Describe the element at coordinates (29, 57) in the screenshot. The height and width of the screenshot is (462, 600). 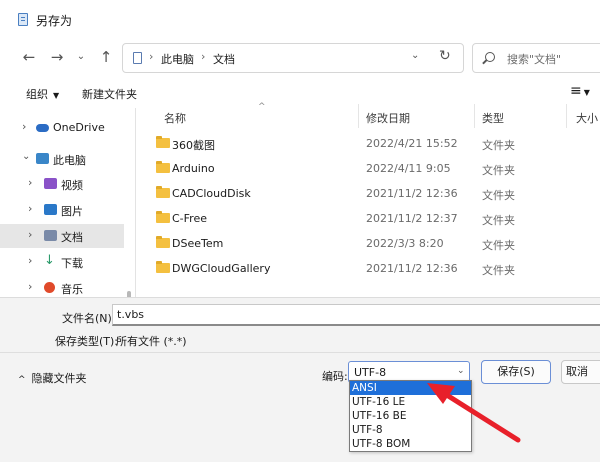
I see `back-arrow-icon: ←` at that location.